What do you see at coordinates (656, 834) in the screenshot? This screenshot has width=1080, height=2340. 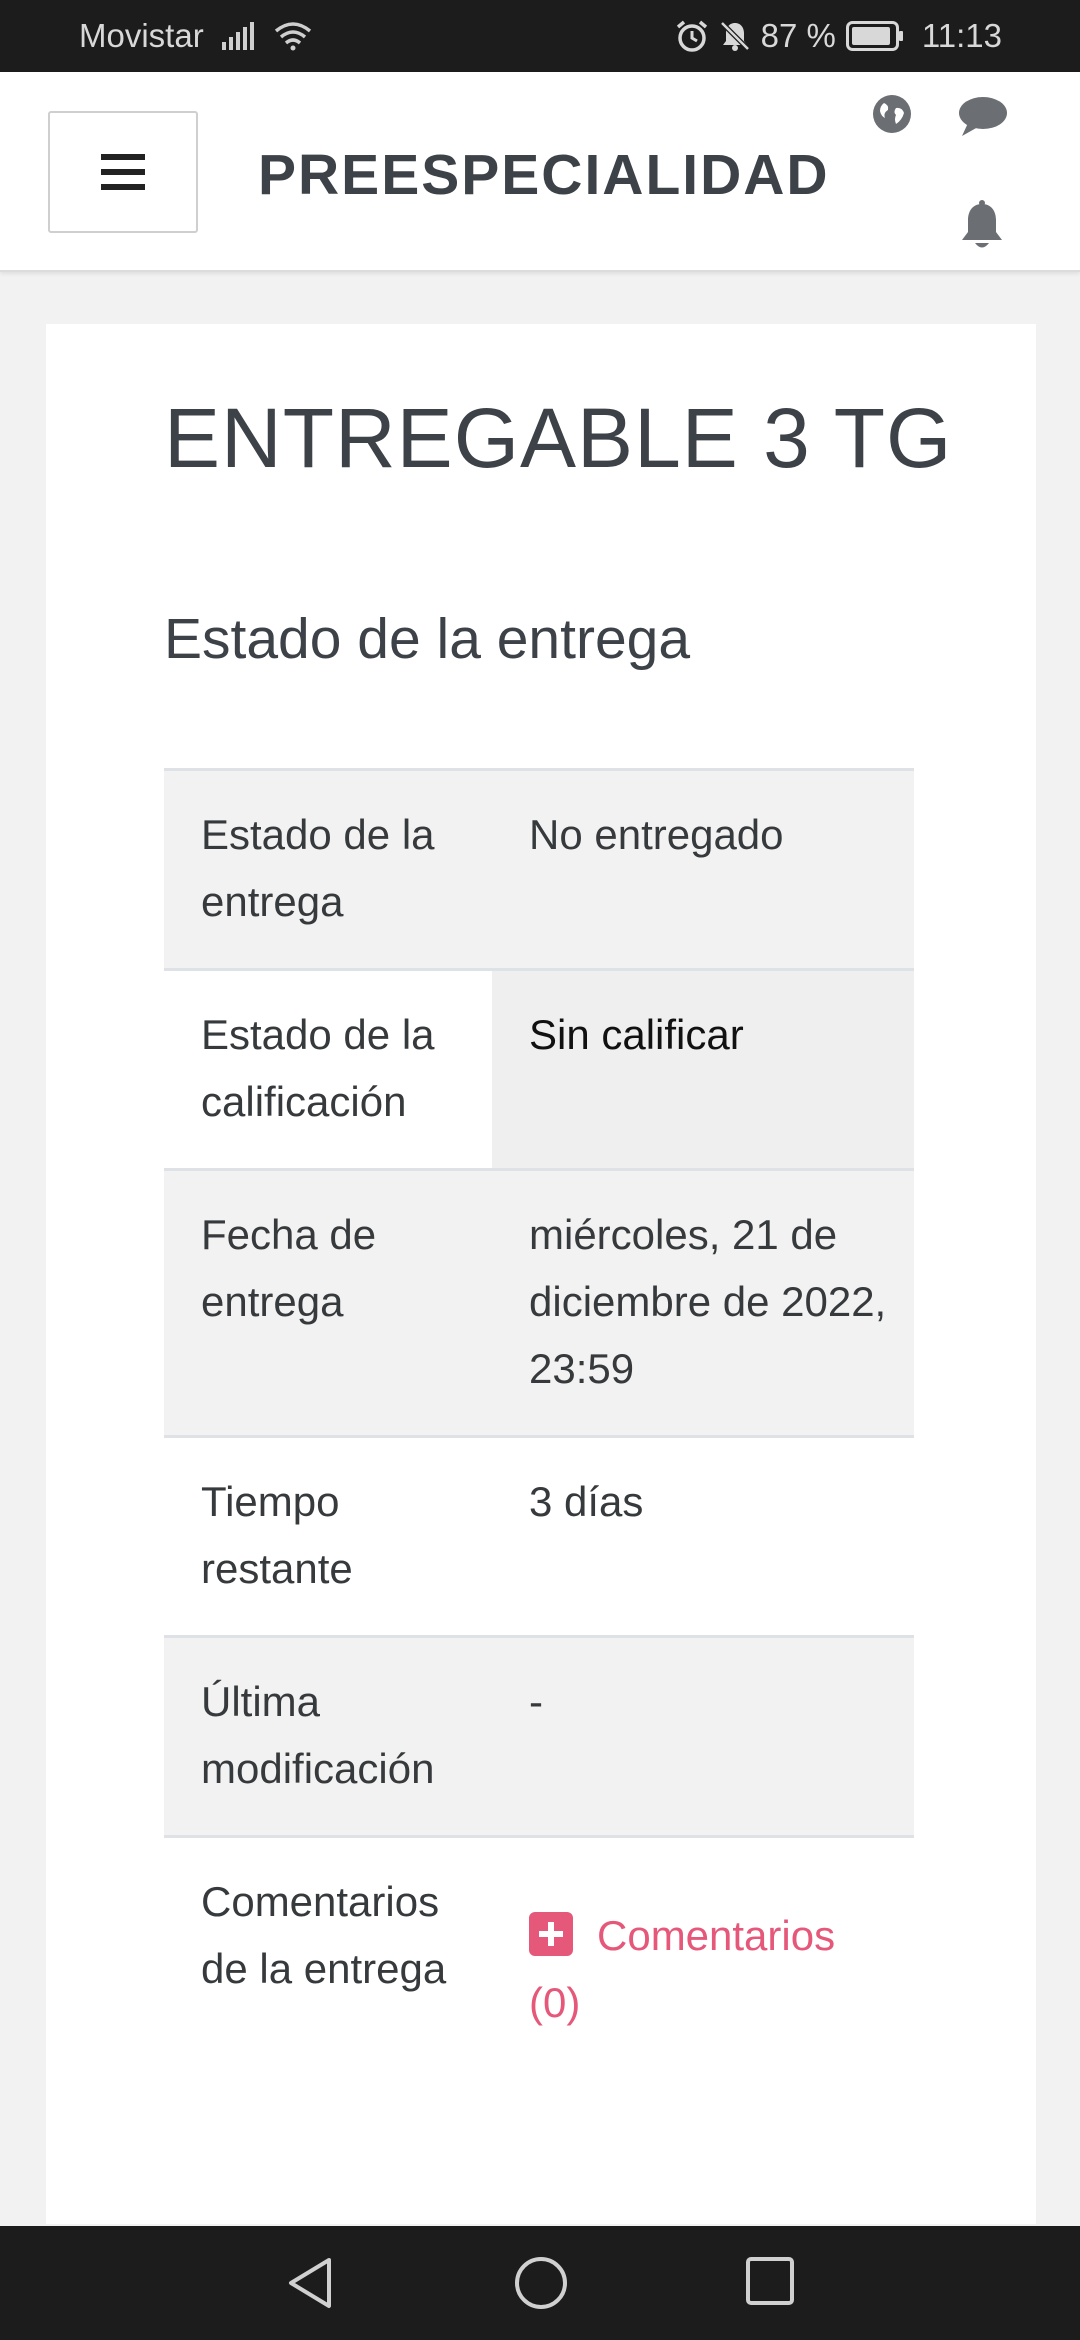 I see `row-value: No entregado` at bounding box center [656, 834].